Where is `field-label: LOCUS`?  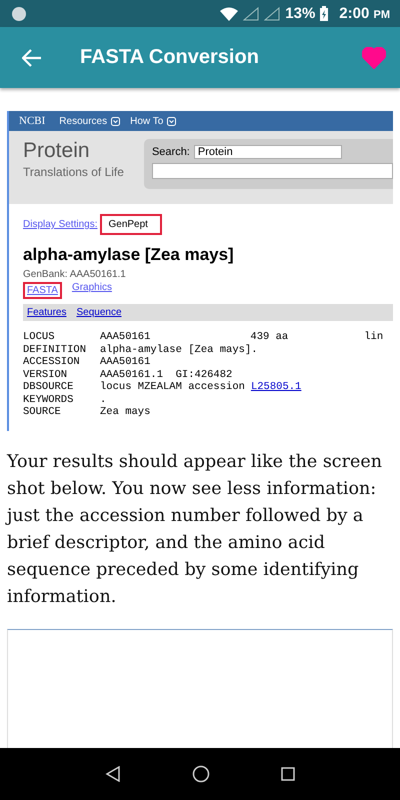
field-label: LOCUS is located at coordinates (39, 337).